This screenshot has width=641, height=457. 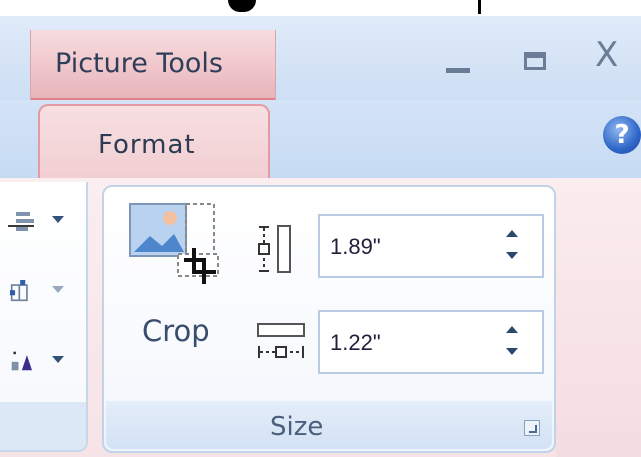 I want to click on minimize-button, so click(x=460, y=60).